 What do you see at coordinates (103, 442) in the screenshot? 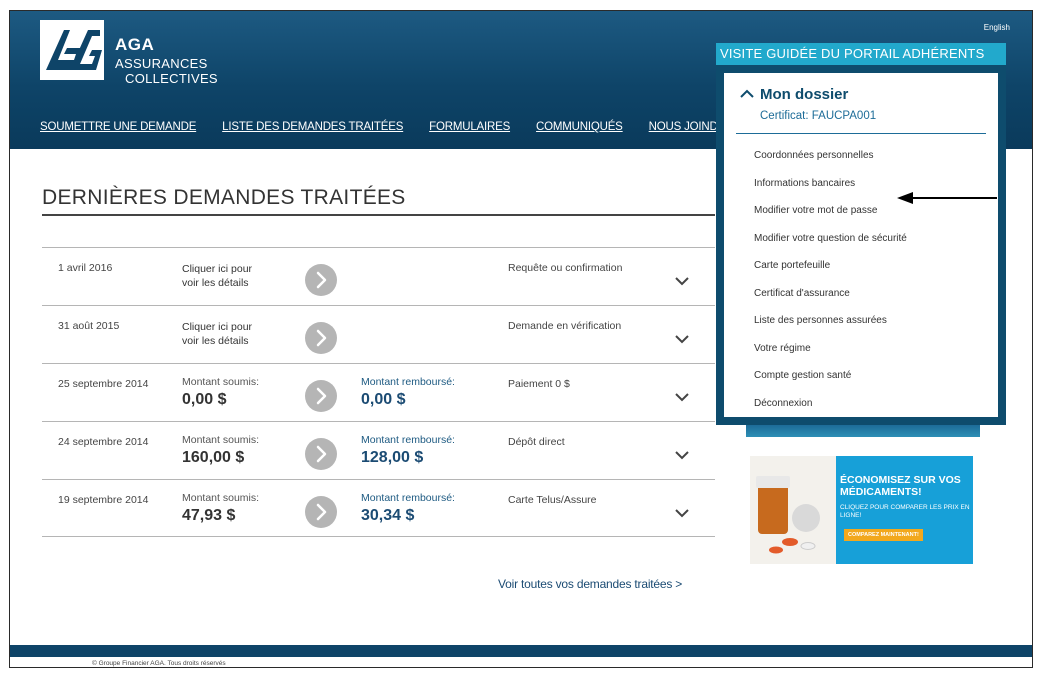
I see `claim-date: 24 septembre 2014` at bounding box center [103, 442].